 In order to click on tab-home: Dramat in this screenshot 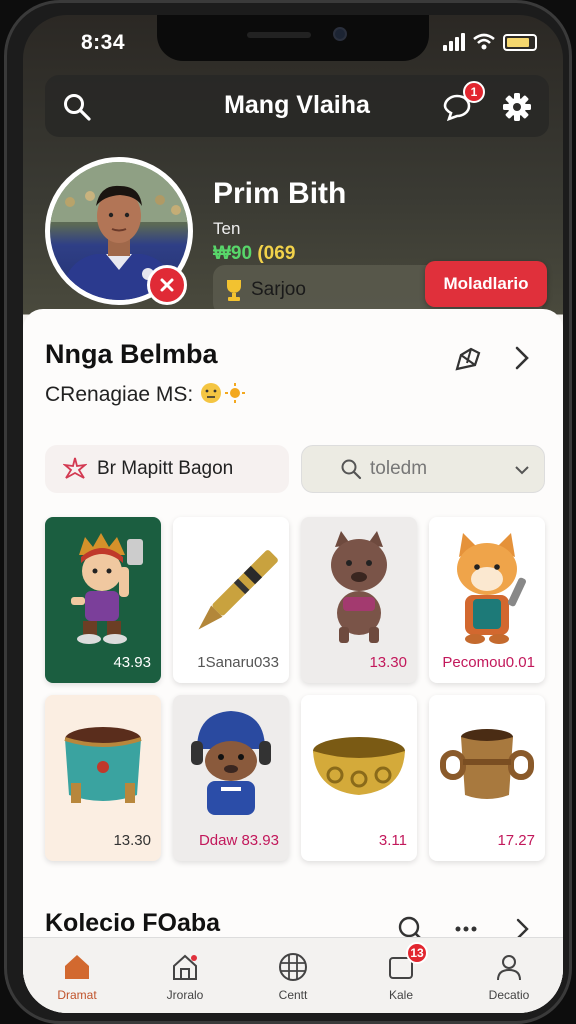, I will do `click(77, 975)`.